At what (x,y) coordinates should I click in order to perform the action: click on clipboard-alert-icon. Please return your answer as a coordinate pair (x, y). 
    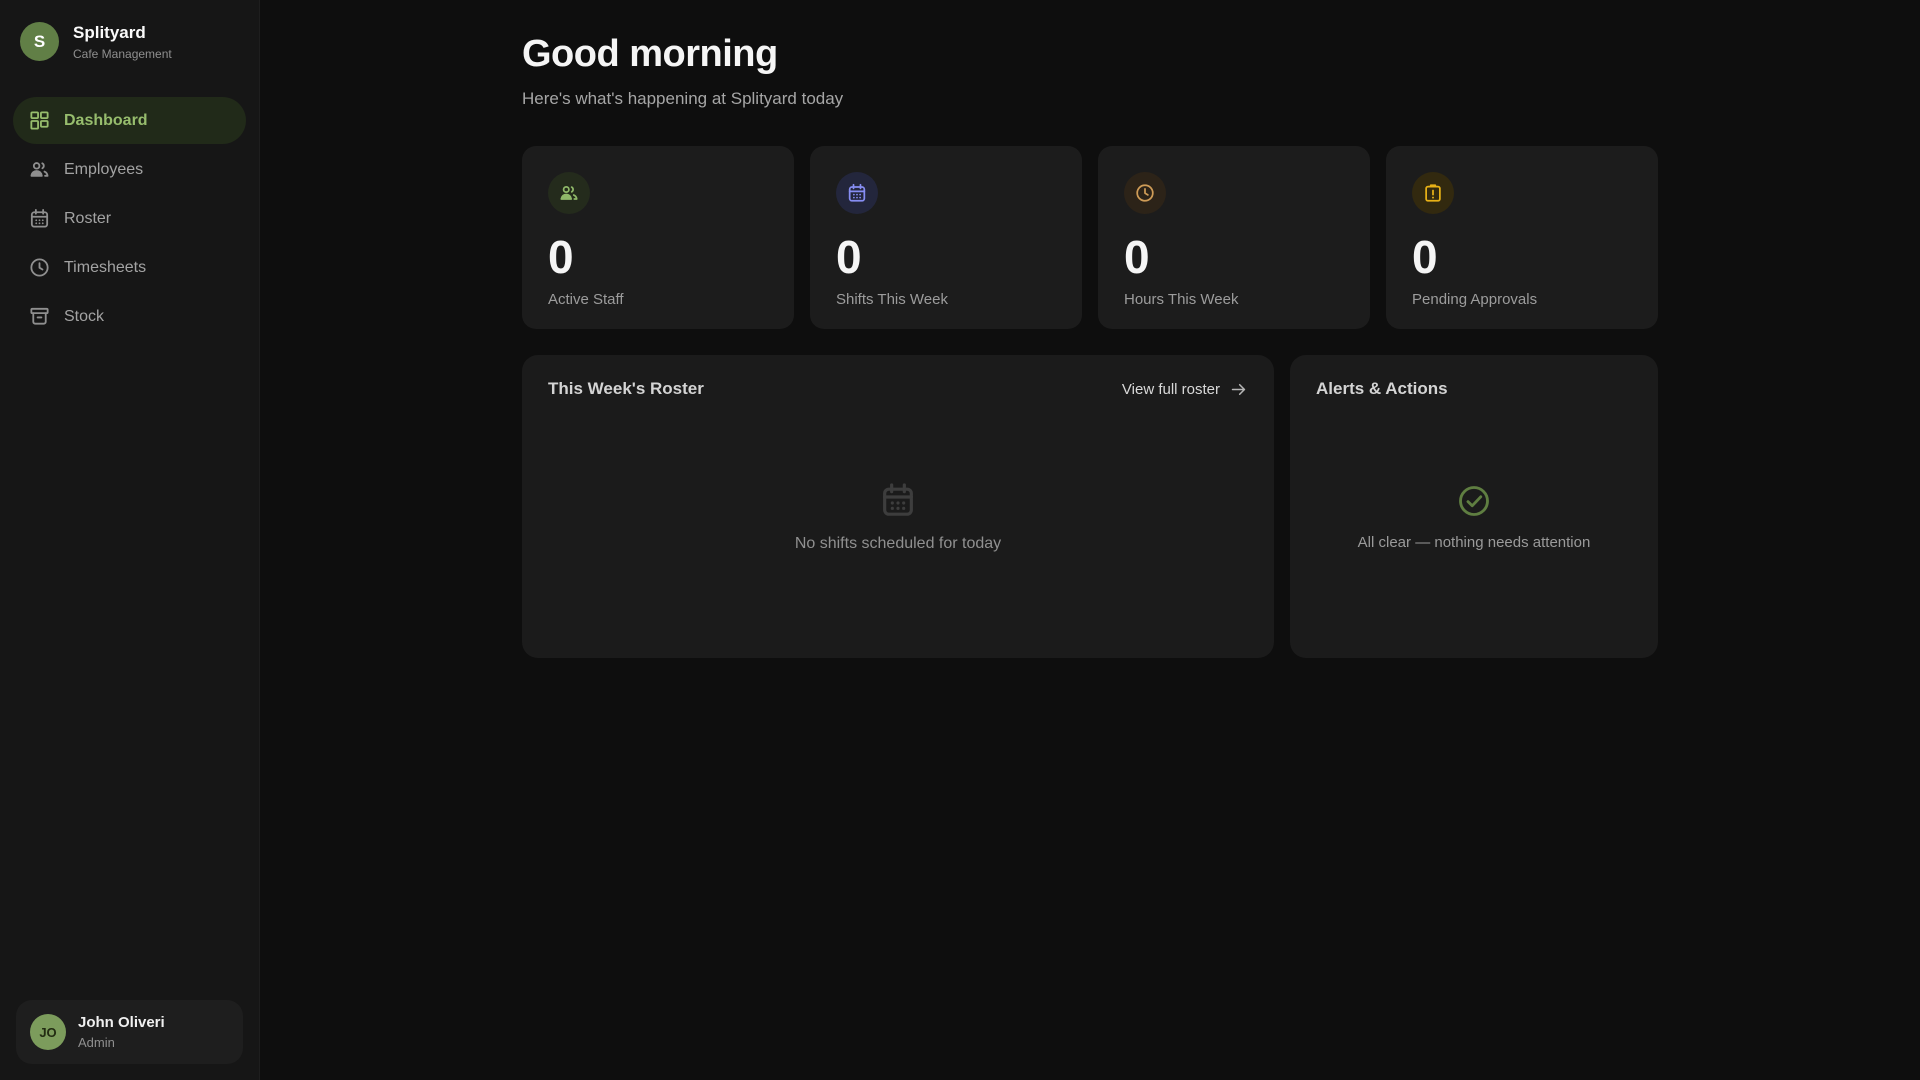
    Looking at the image, I should click on (1433, 193).